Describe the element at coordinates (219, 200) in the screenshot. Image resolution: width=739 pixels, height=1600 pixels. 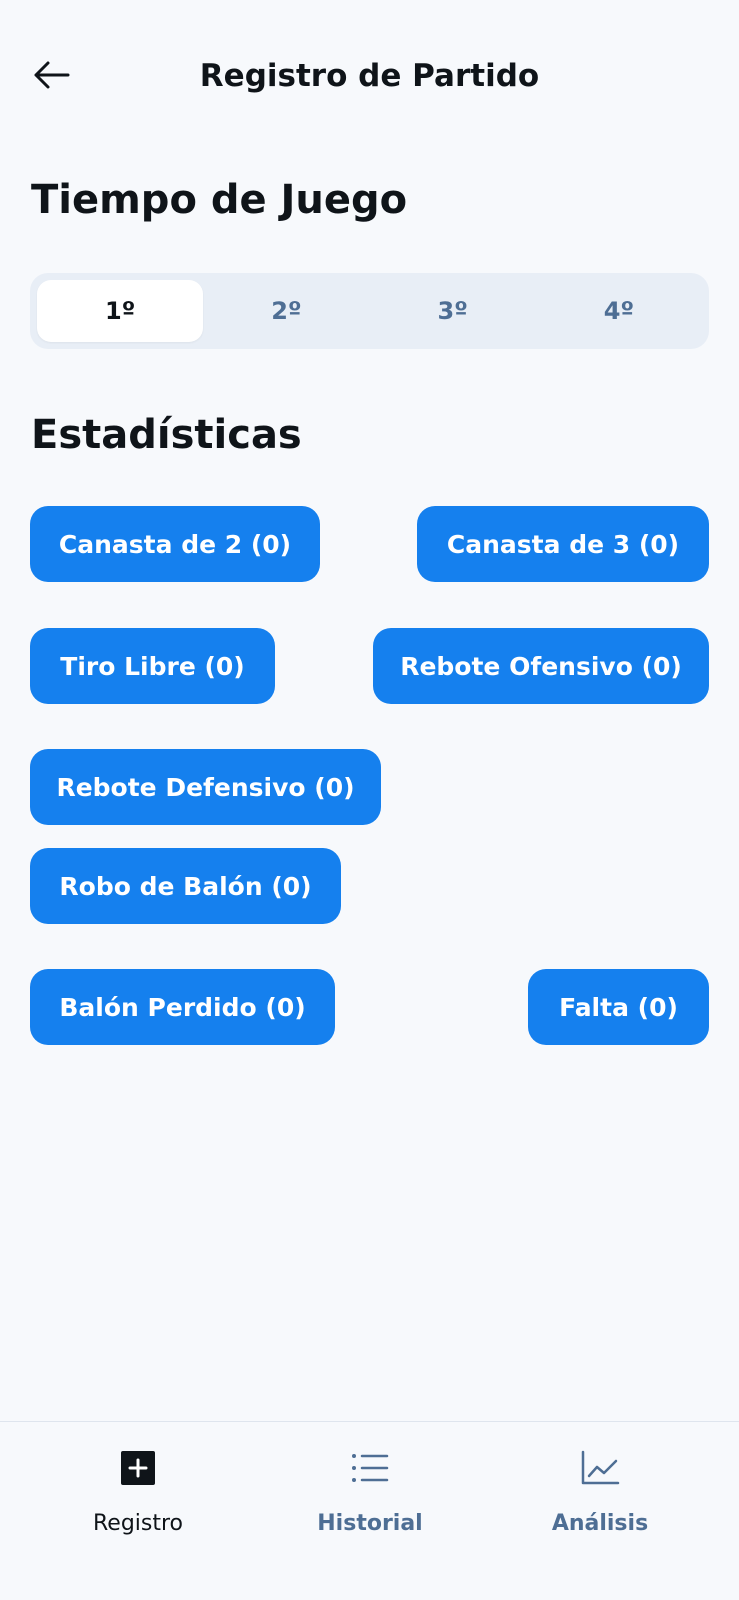
I see `game-time-title: Tiempo de Juego` at that location.